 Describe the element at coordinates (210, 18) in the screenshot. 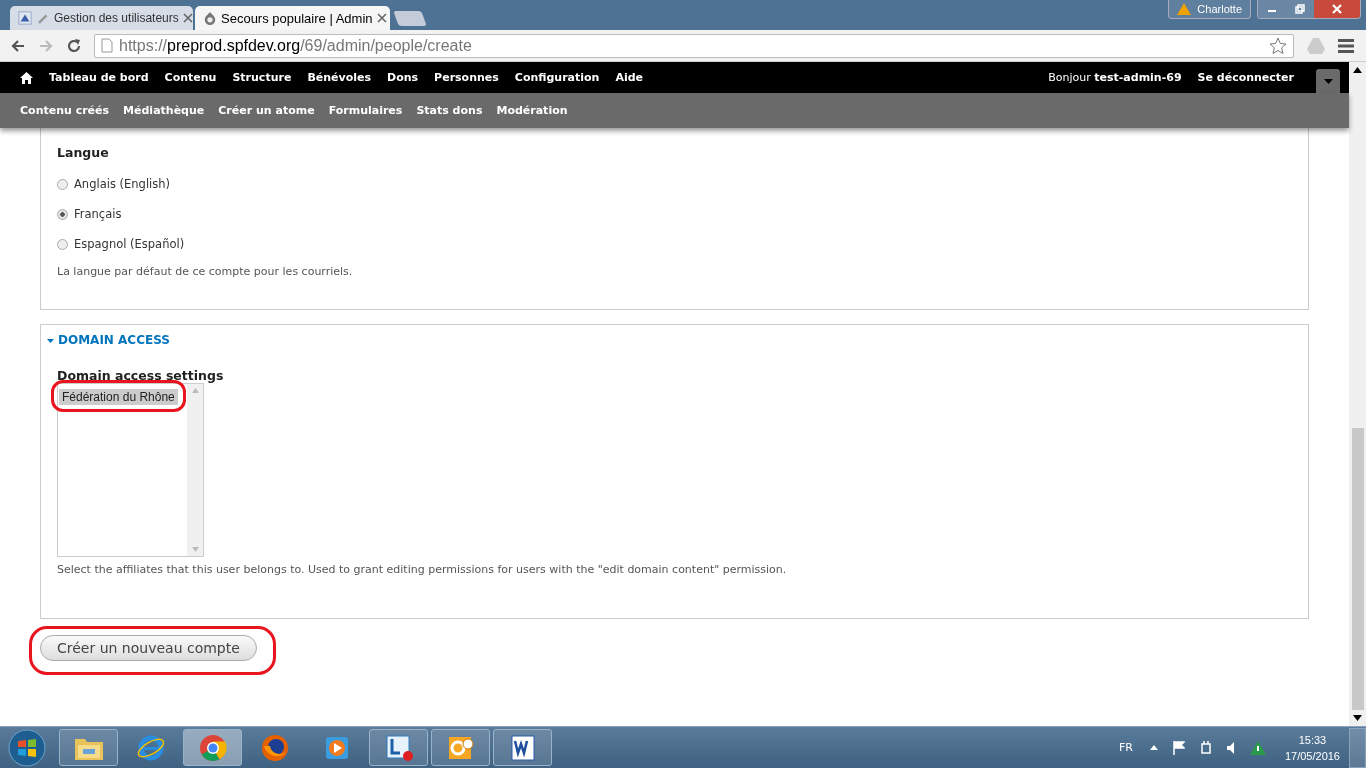

I see `drop-icon` at that location.